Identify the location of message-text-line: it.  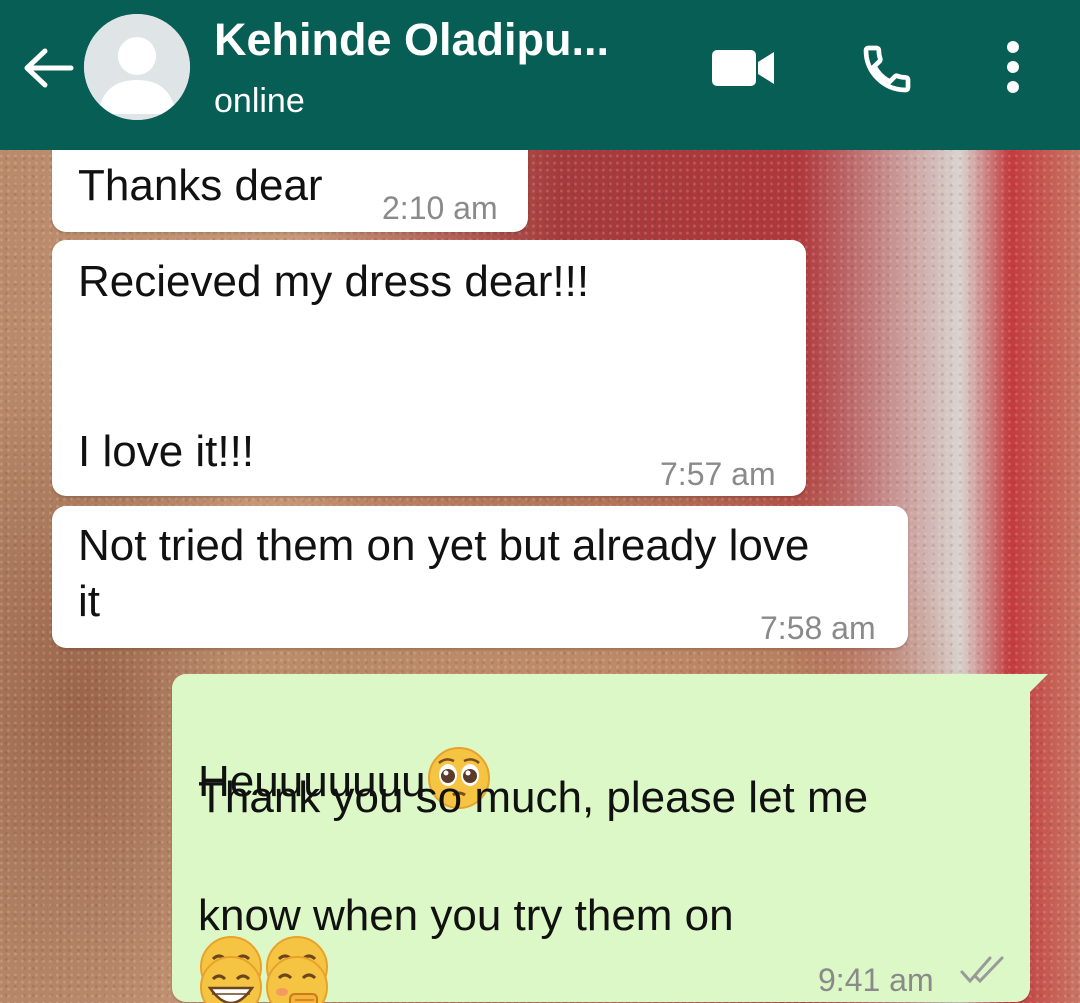
(89, 601).